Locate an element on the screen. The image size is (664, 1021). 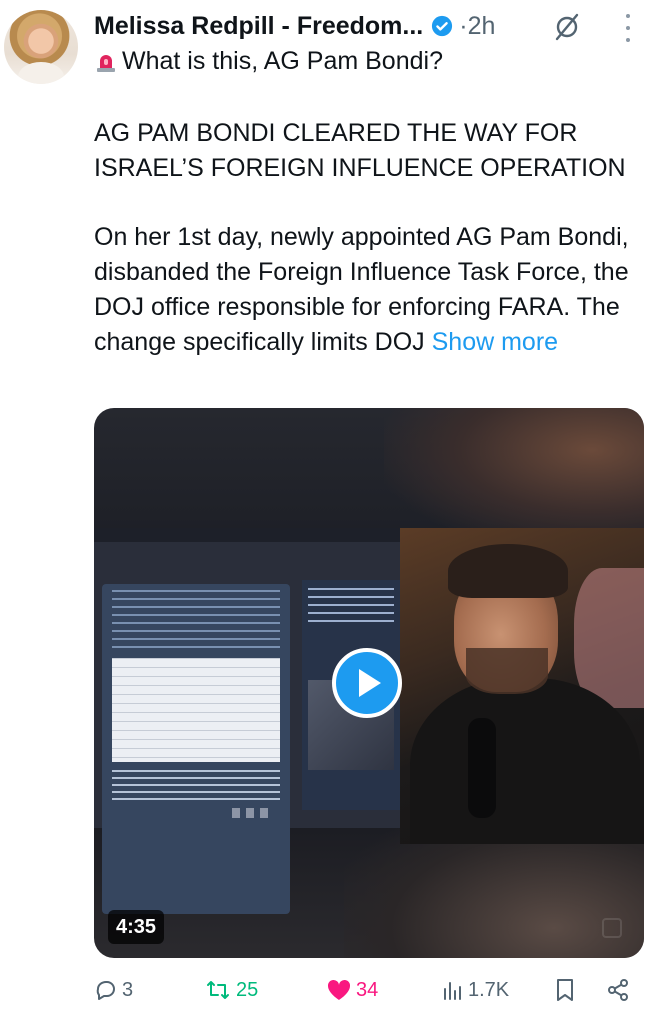
post-actions: 3 25 34 1.7K is located at coordinates (374, 990).